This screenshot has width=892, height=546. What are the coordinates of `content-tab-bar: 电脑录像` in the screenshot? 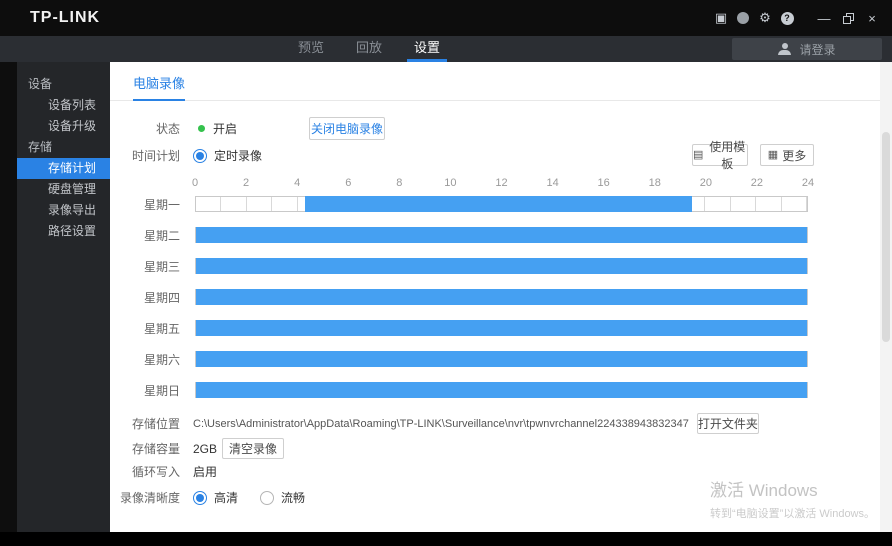 It's located at (501, 81).